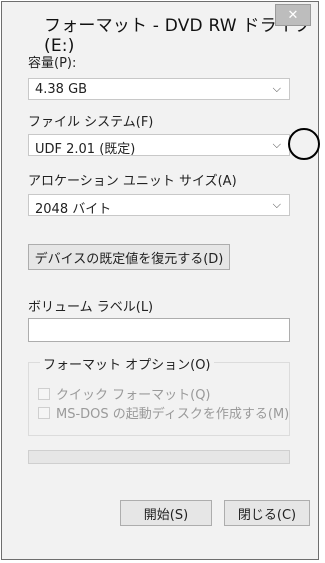 The image size is (325, 563). Describe the element at coordinates (159, 89) in the screenshot. I see `capacity-select: 4.38 GB ⌵` at that location.